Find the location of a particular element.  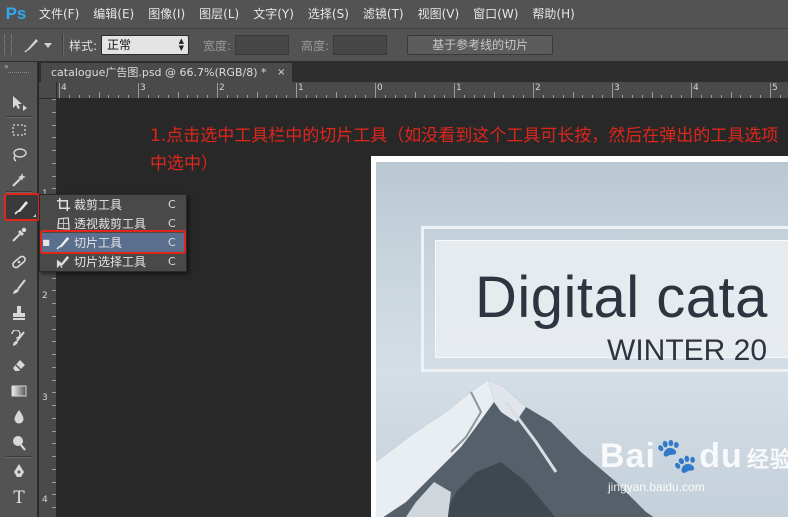

width-input is located at coordinates (262, 45).